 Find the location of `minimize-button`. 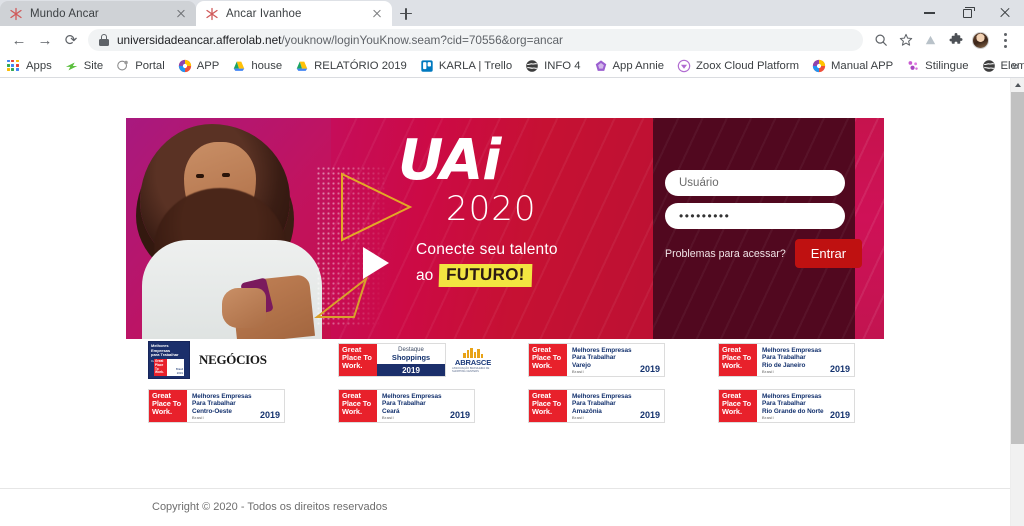

minimize-button is located at coordinates (929, 13).